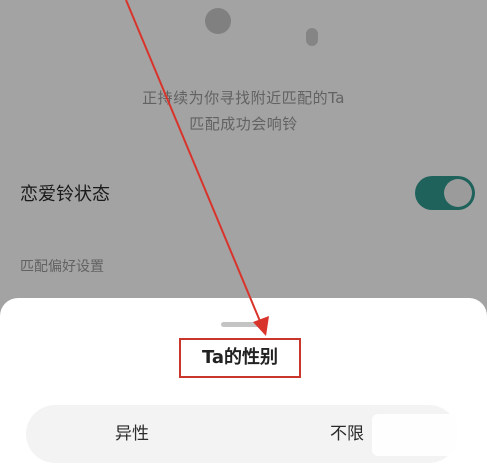 The image size is (487, 469). I want to click on option-any: 不限, so click(347, 434).